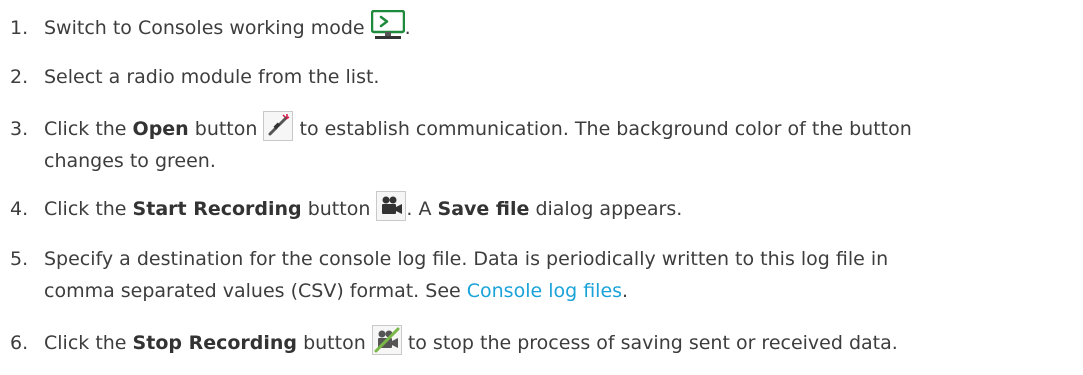  I want to click on step-text-end: dialog appears., so click(606, 209).